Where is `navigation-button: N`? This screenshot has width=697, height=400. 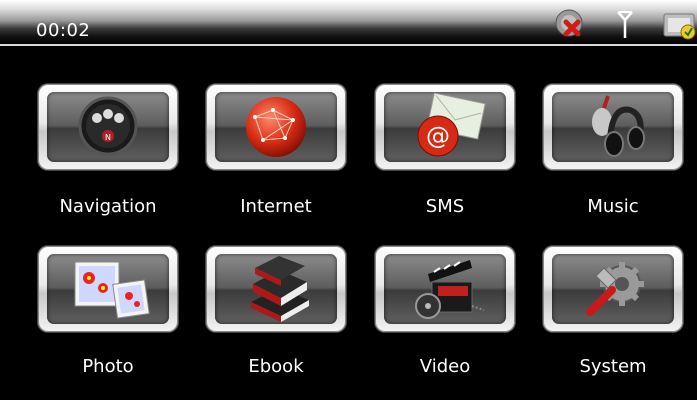
navigation-button: N is located at coordinates (108, 127).